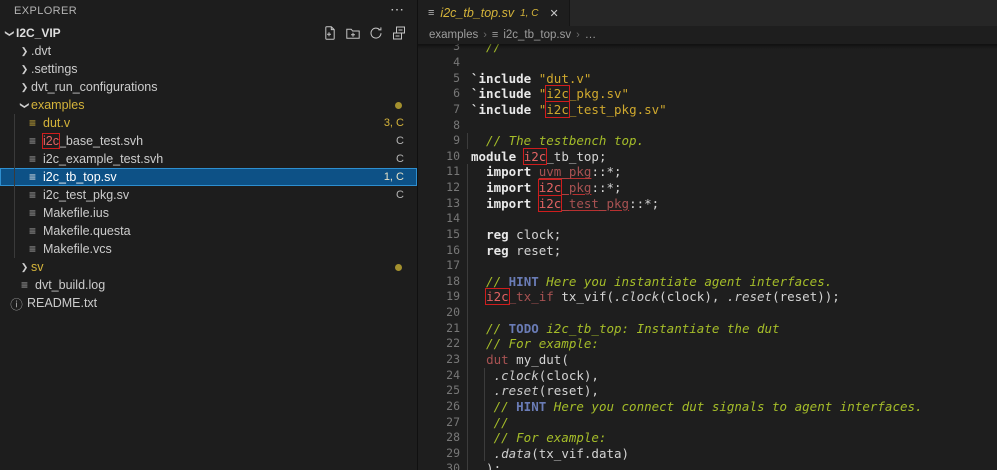 The height and width of the screenshot is (470, 997). I want to click on tree-item-label: i2c_test_pkg.sv, so click(86, 195).